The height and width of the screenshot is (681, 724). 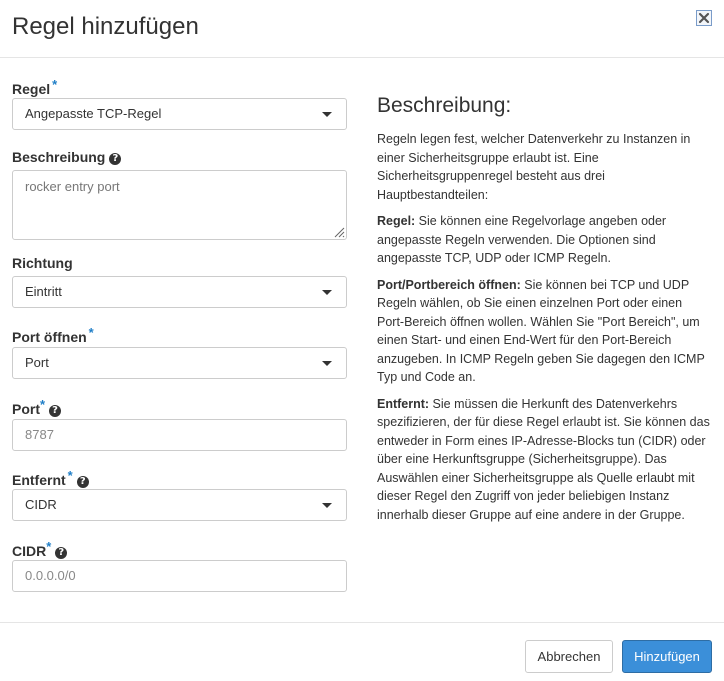 I want to click on direction-label-text: Richtung, so click(x=42, y=263).